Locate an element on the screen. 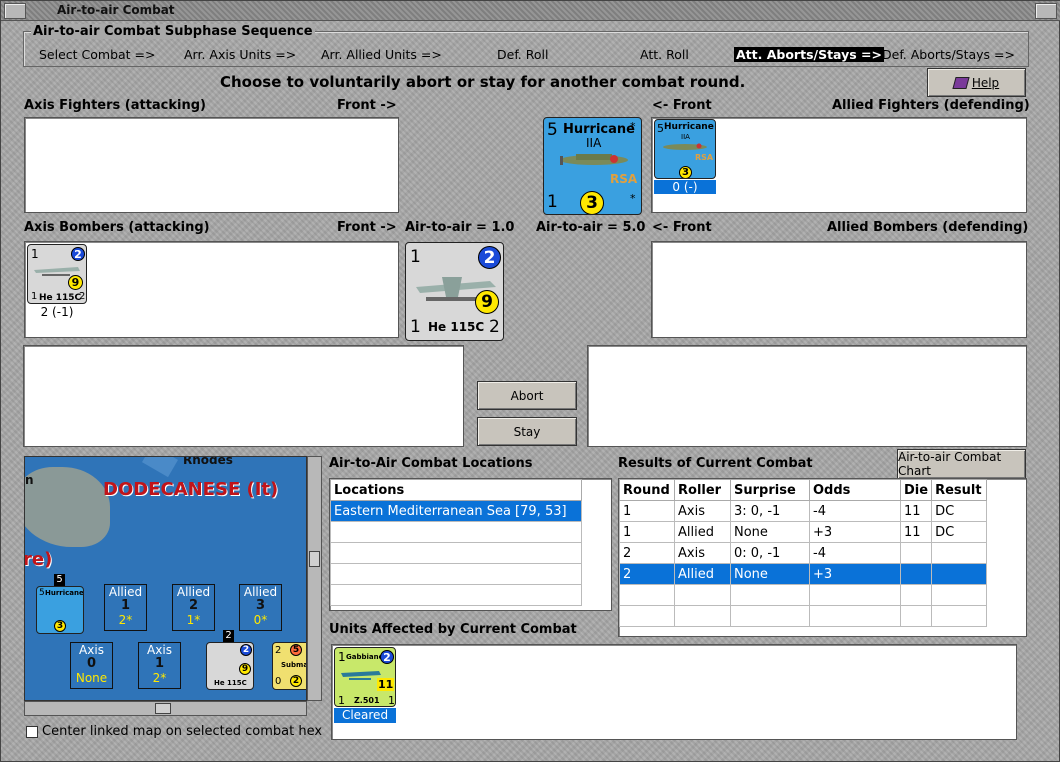  axis-fighters-label: Axis Fighters (attacking) is located at coordinates (115, 105).